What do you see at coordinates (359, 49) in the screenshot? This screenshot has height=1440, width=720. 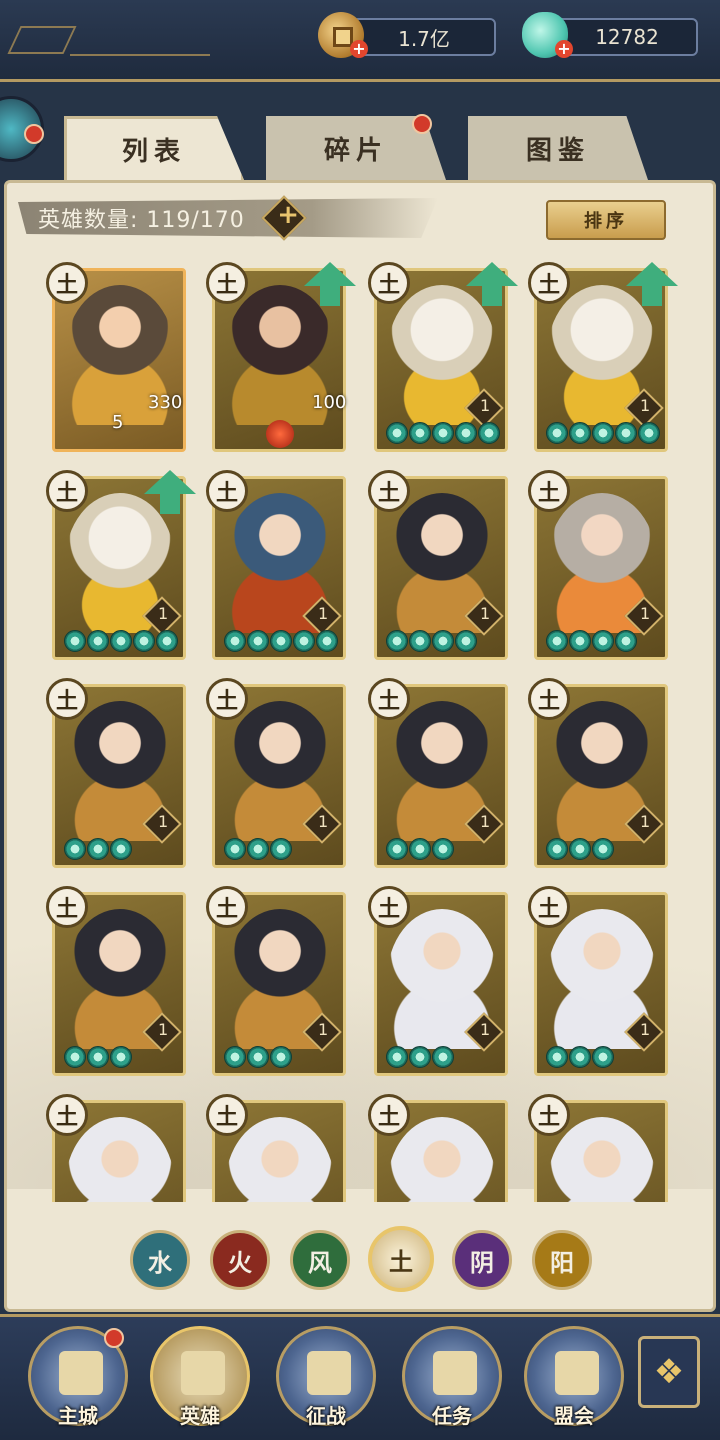 I see `add-gold-button: +` at bounding box center [359, 49].